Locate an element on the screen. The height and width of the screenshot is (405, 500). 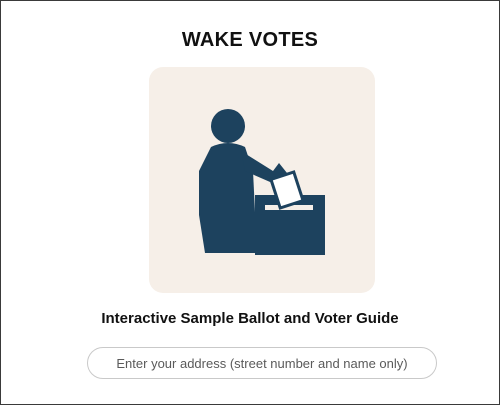
page-title: WAKE VOTES is located at coordinates (250, 40).